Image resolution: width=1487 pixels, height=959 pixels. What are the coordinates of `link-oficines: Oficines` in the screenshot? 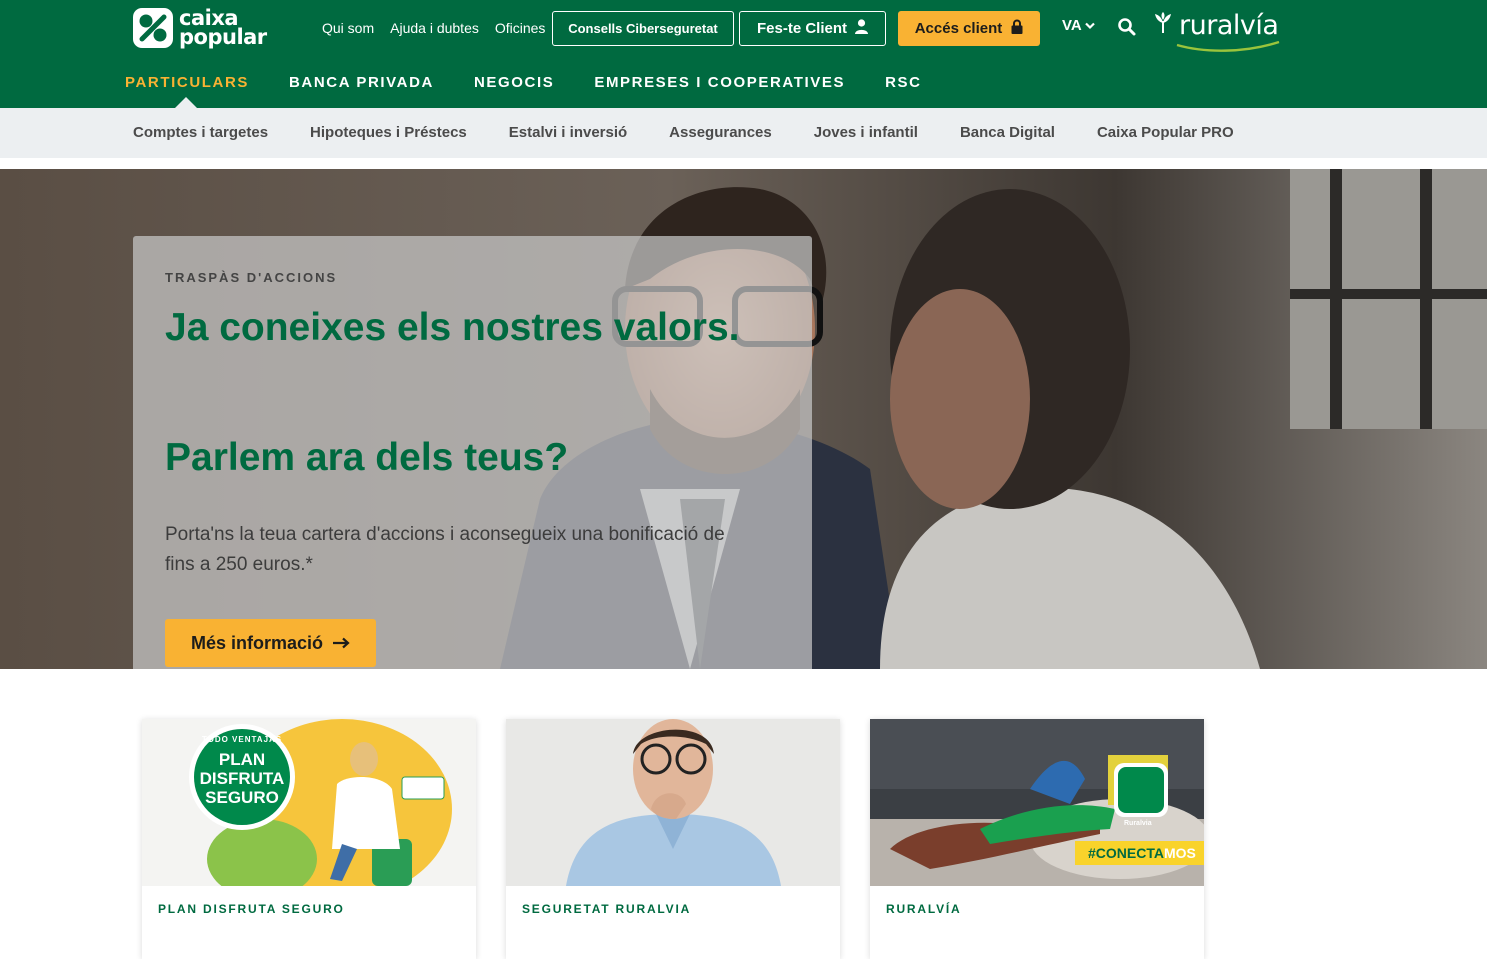 It's located at (520, 28).